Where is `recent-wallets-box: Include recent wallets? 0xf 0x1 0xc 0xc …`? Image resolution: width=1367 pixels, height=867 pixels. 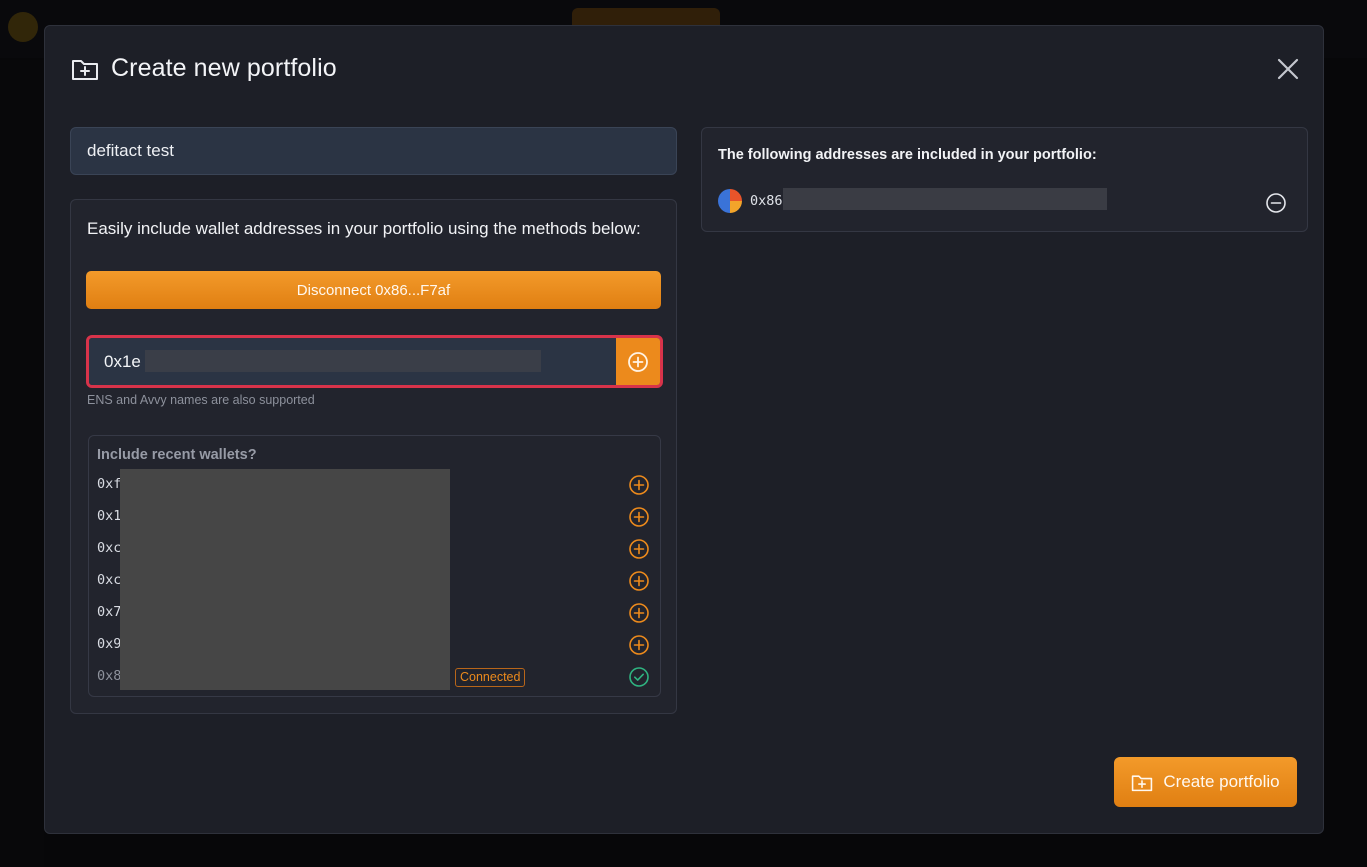
recent-wallets-box: Include recent wallets? 0xf 0x1 0xc 0xc … is located at coordinates (374, 566).